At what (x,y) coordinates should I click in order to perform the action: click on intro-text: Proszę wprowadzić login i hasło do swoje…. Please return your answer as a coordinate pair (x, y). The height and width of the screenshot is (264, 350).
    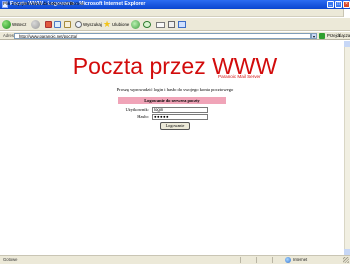
    Looking at the image, I should click on (175, 89).